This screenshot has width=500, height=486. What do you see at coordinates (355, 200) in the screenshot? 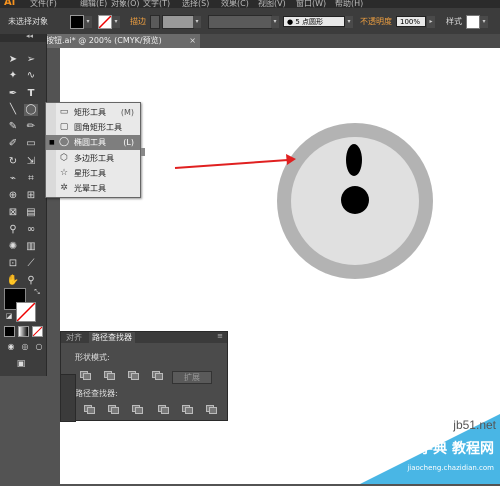
I see `exclamation-dot` at bounding box center [355, 200].